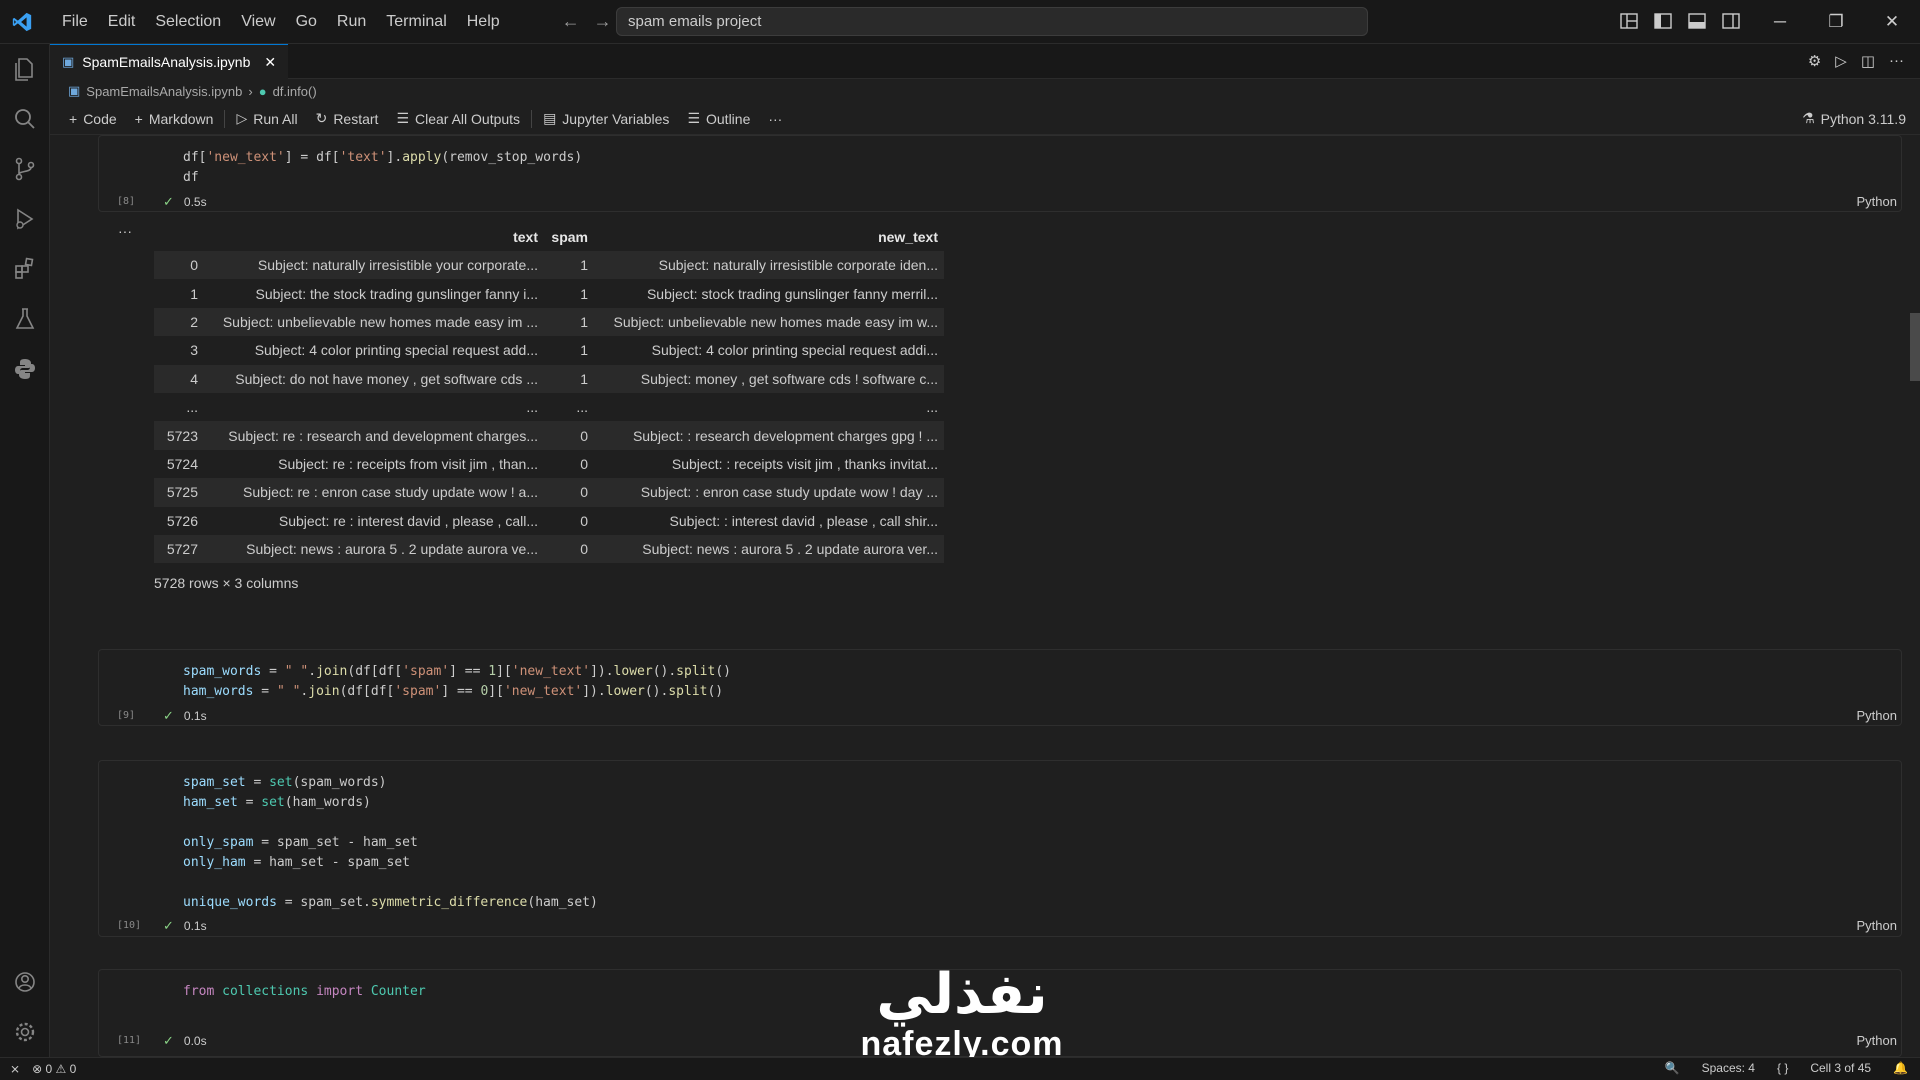 The image size is (1920, 1080). Describe the element at coordinates (15, 1069) in the screenshot. I see `remote-icon: ⨯` at that location.